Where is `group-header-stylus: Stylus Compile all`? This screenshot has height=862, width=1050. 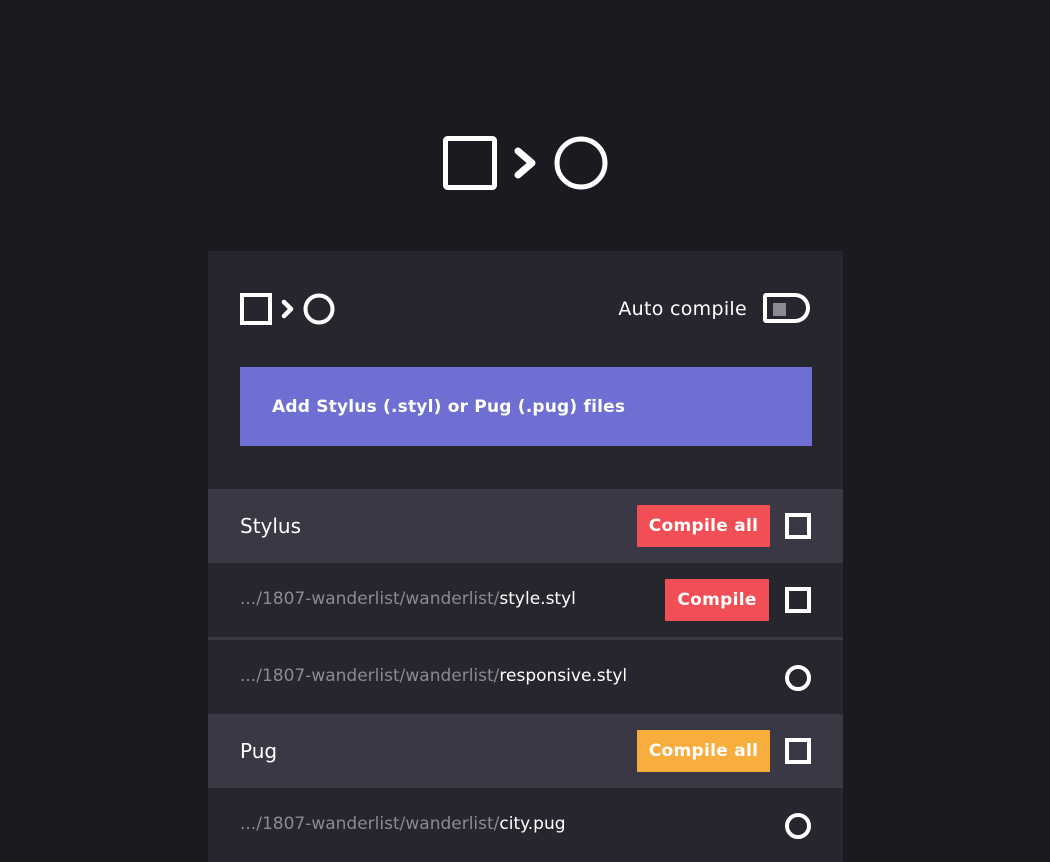 group-header-stylus: Stylus Compile all is located at coordinates (525, 526).